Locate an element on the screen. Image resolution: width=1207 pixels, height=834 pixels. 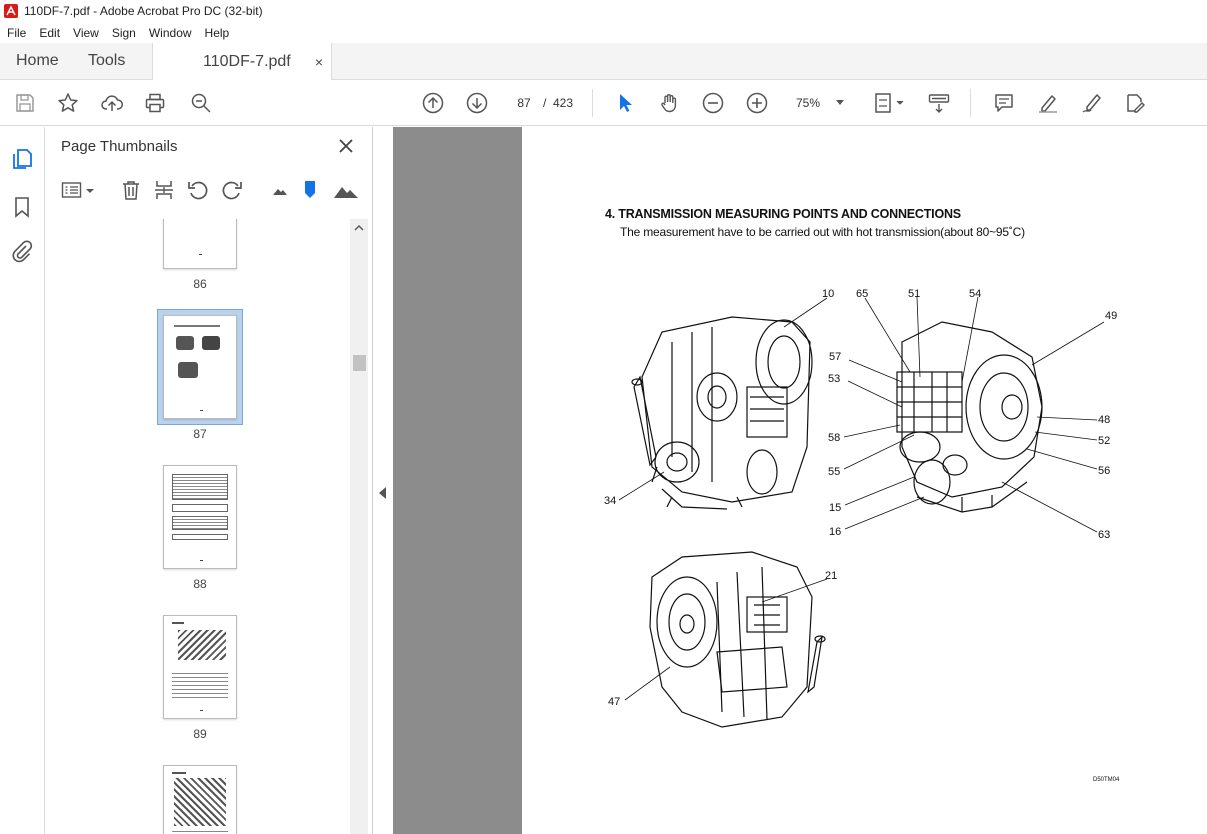
menu-view: View is located at coordinates (85, 33).